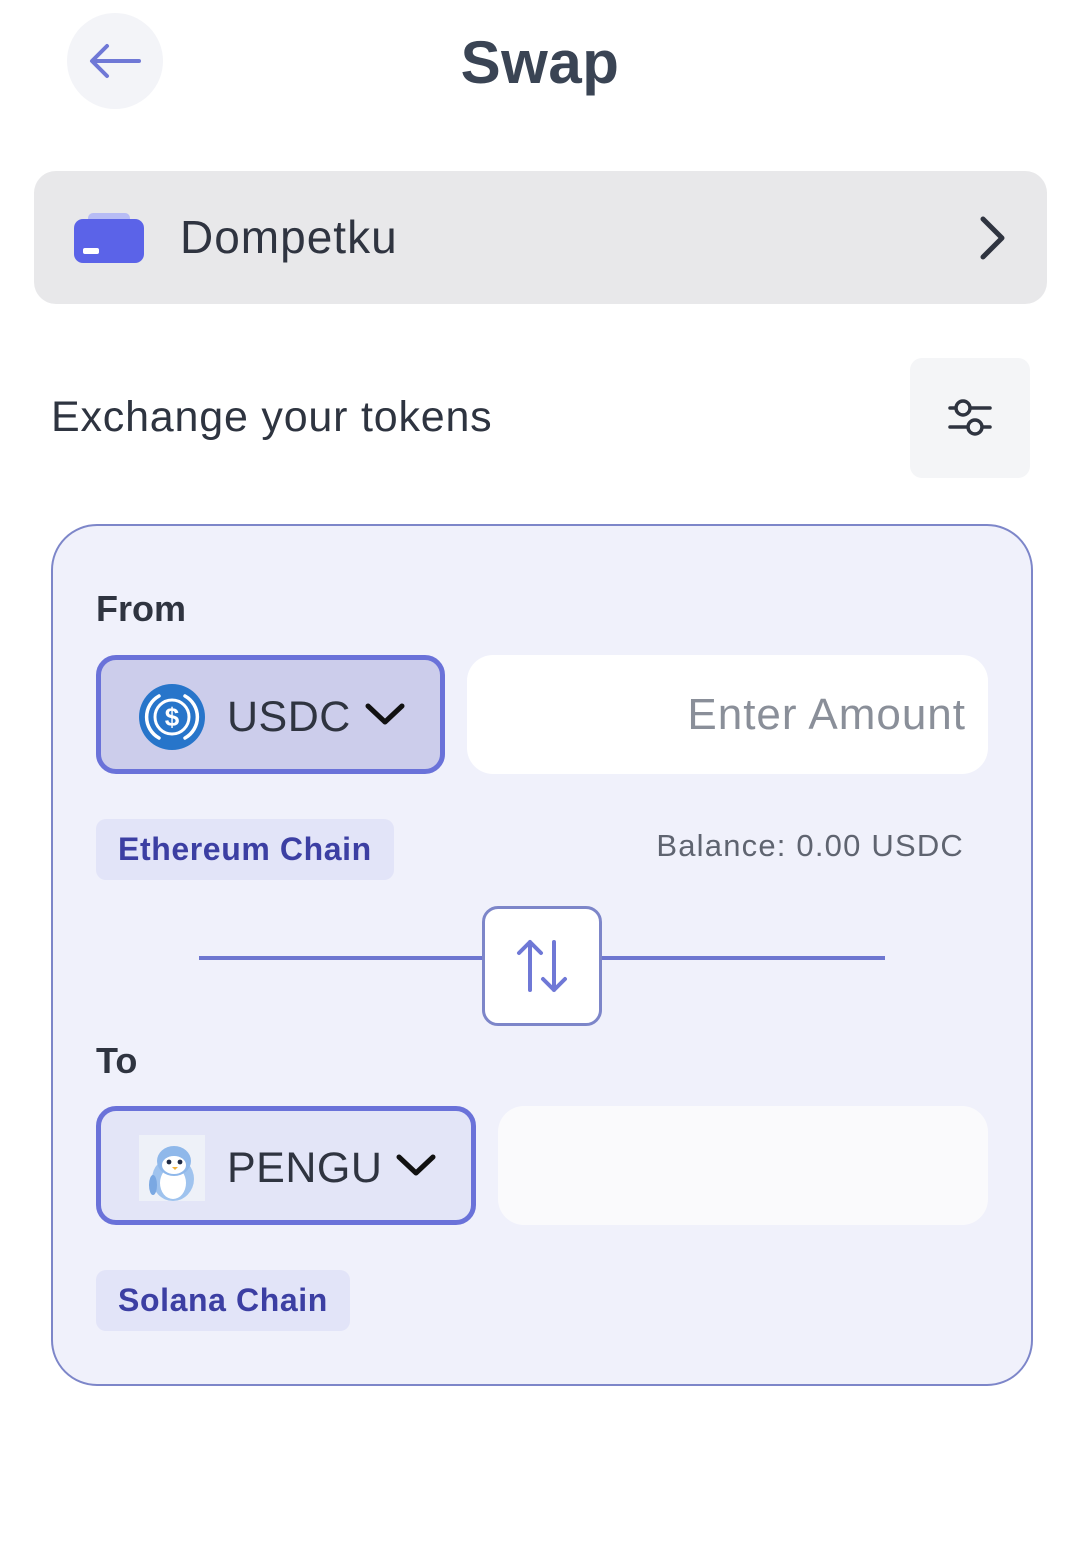 This screenshot has width=1080, height=1543. Describe the element at coordinates (743, 1165) in the screenshot. I see `to-amount-output` at that location.